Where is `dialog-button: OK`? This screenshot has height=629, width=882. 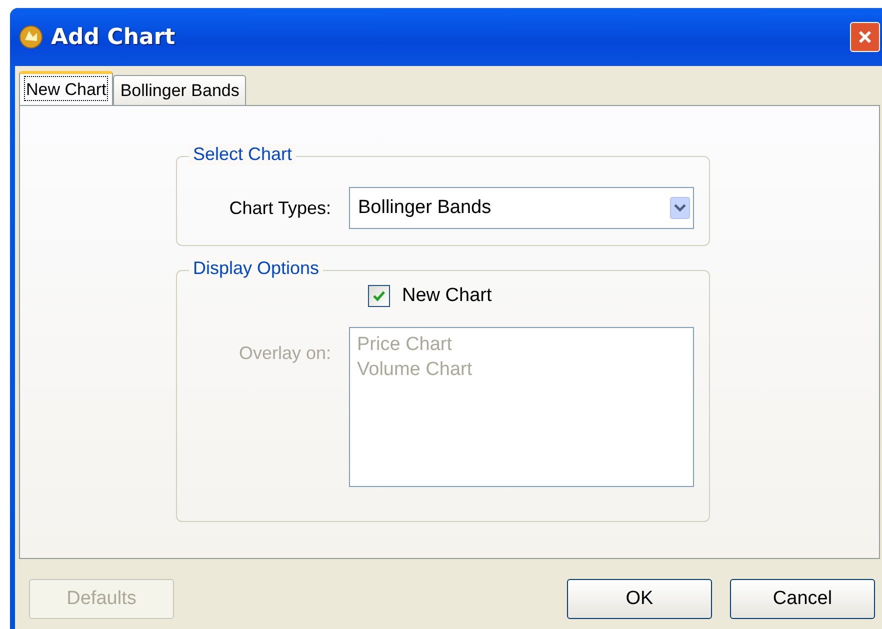
dialog-button: OK is located at coordinates (639, 599).